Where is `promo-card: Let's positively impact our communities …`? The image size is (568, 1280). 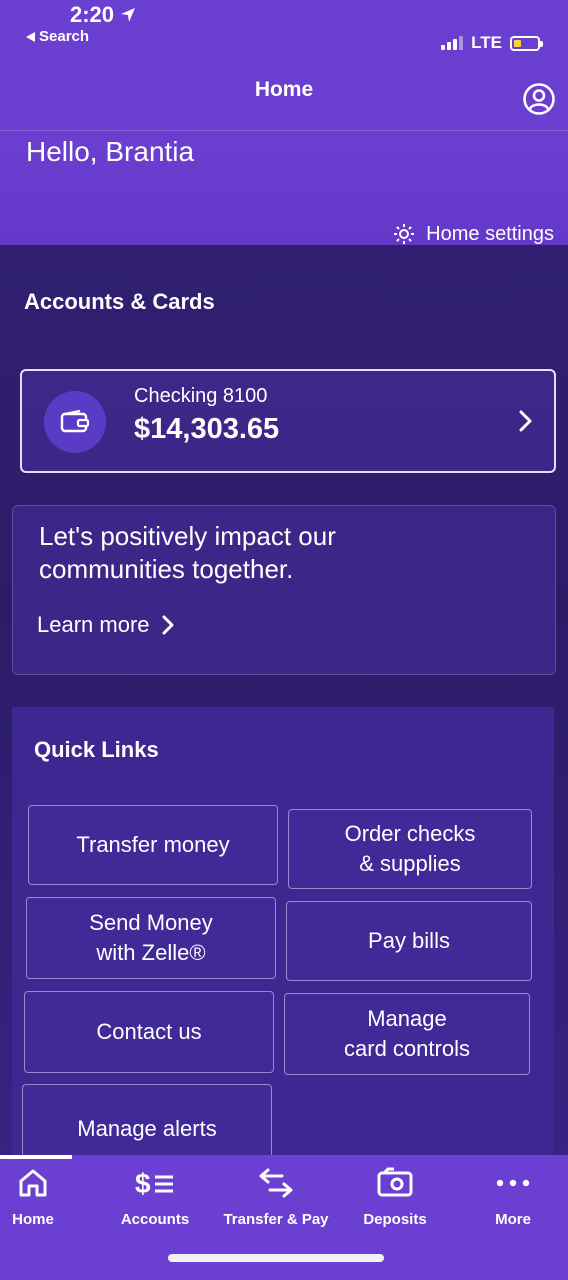
promo-card: Let's positively impact our communities … is located at coordinates (284, 590).